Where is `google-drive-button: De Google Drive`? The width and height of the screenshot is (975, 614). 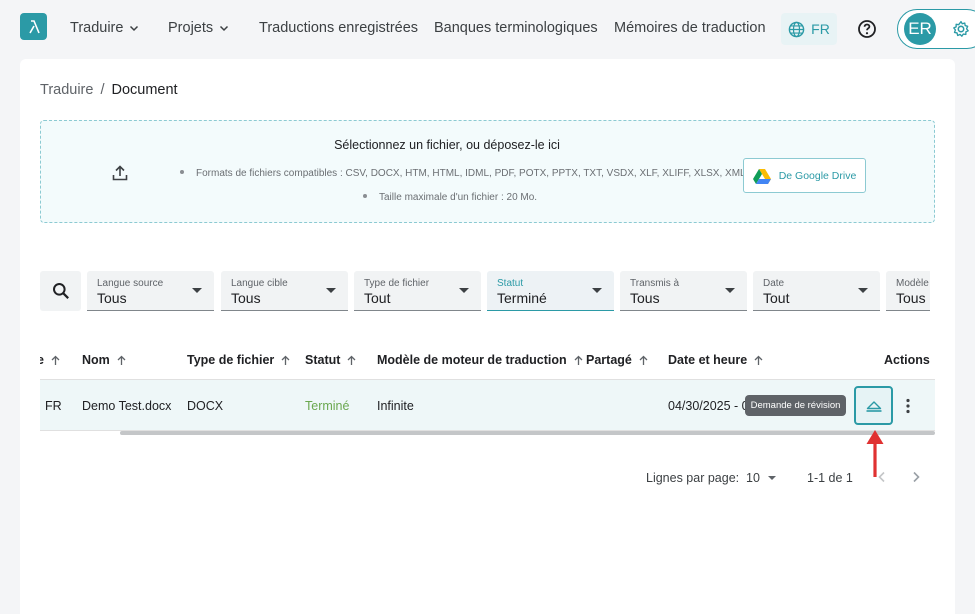 google-drive-button: De Google Drive is located at coordinates (804, 175).